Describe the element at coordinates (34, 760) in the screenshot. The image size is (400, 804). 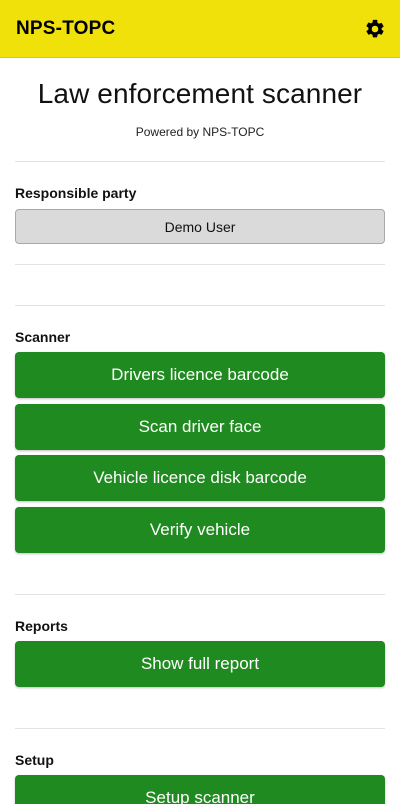
I see `setup-section-label: Setup` at that location.